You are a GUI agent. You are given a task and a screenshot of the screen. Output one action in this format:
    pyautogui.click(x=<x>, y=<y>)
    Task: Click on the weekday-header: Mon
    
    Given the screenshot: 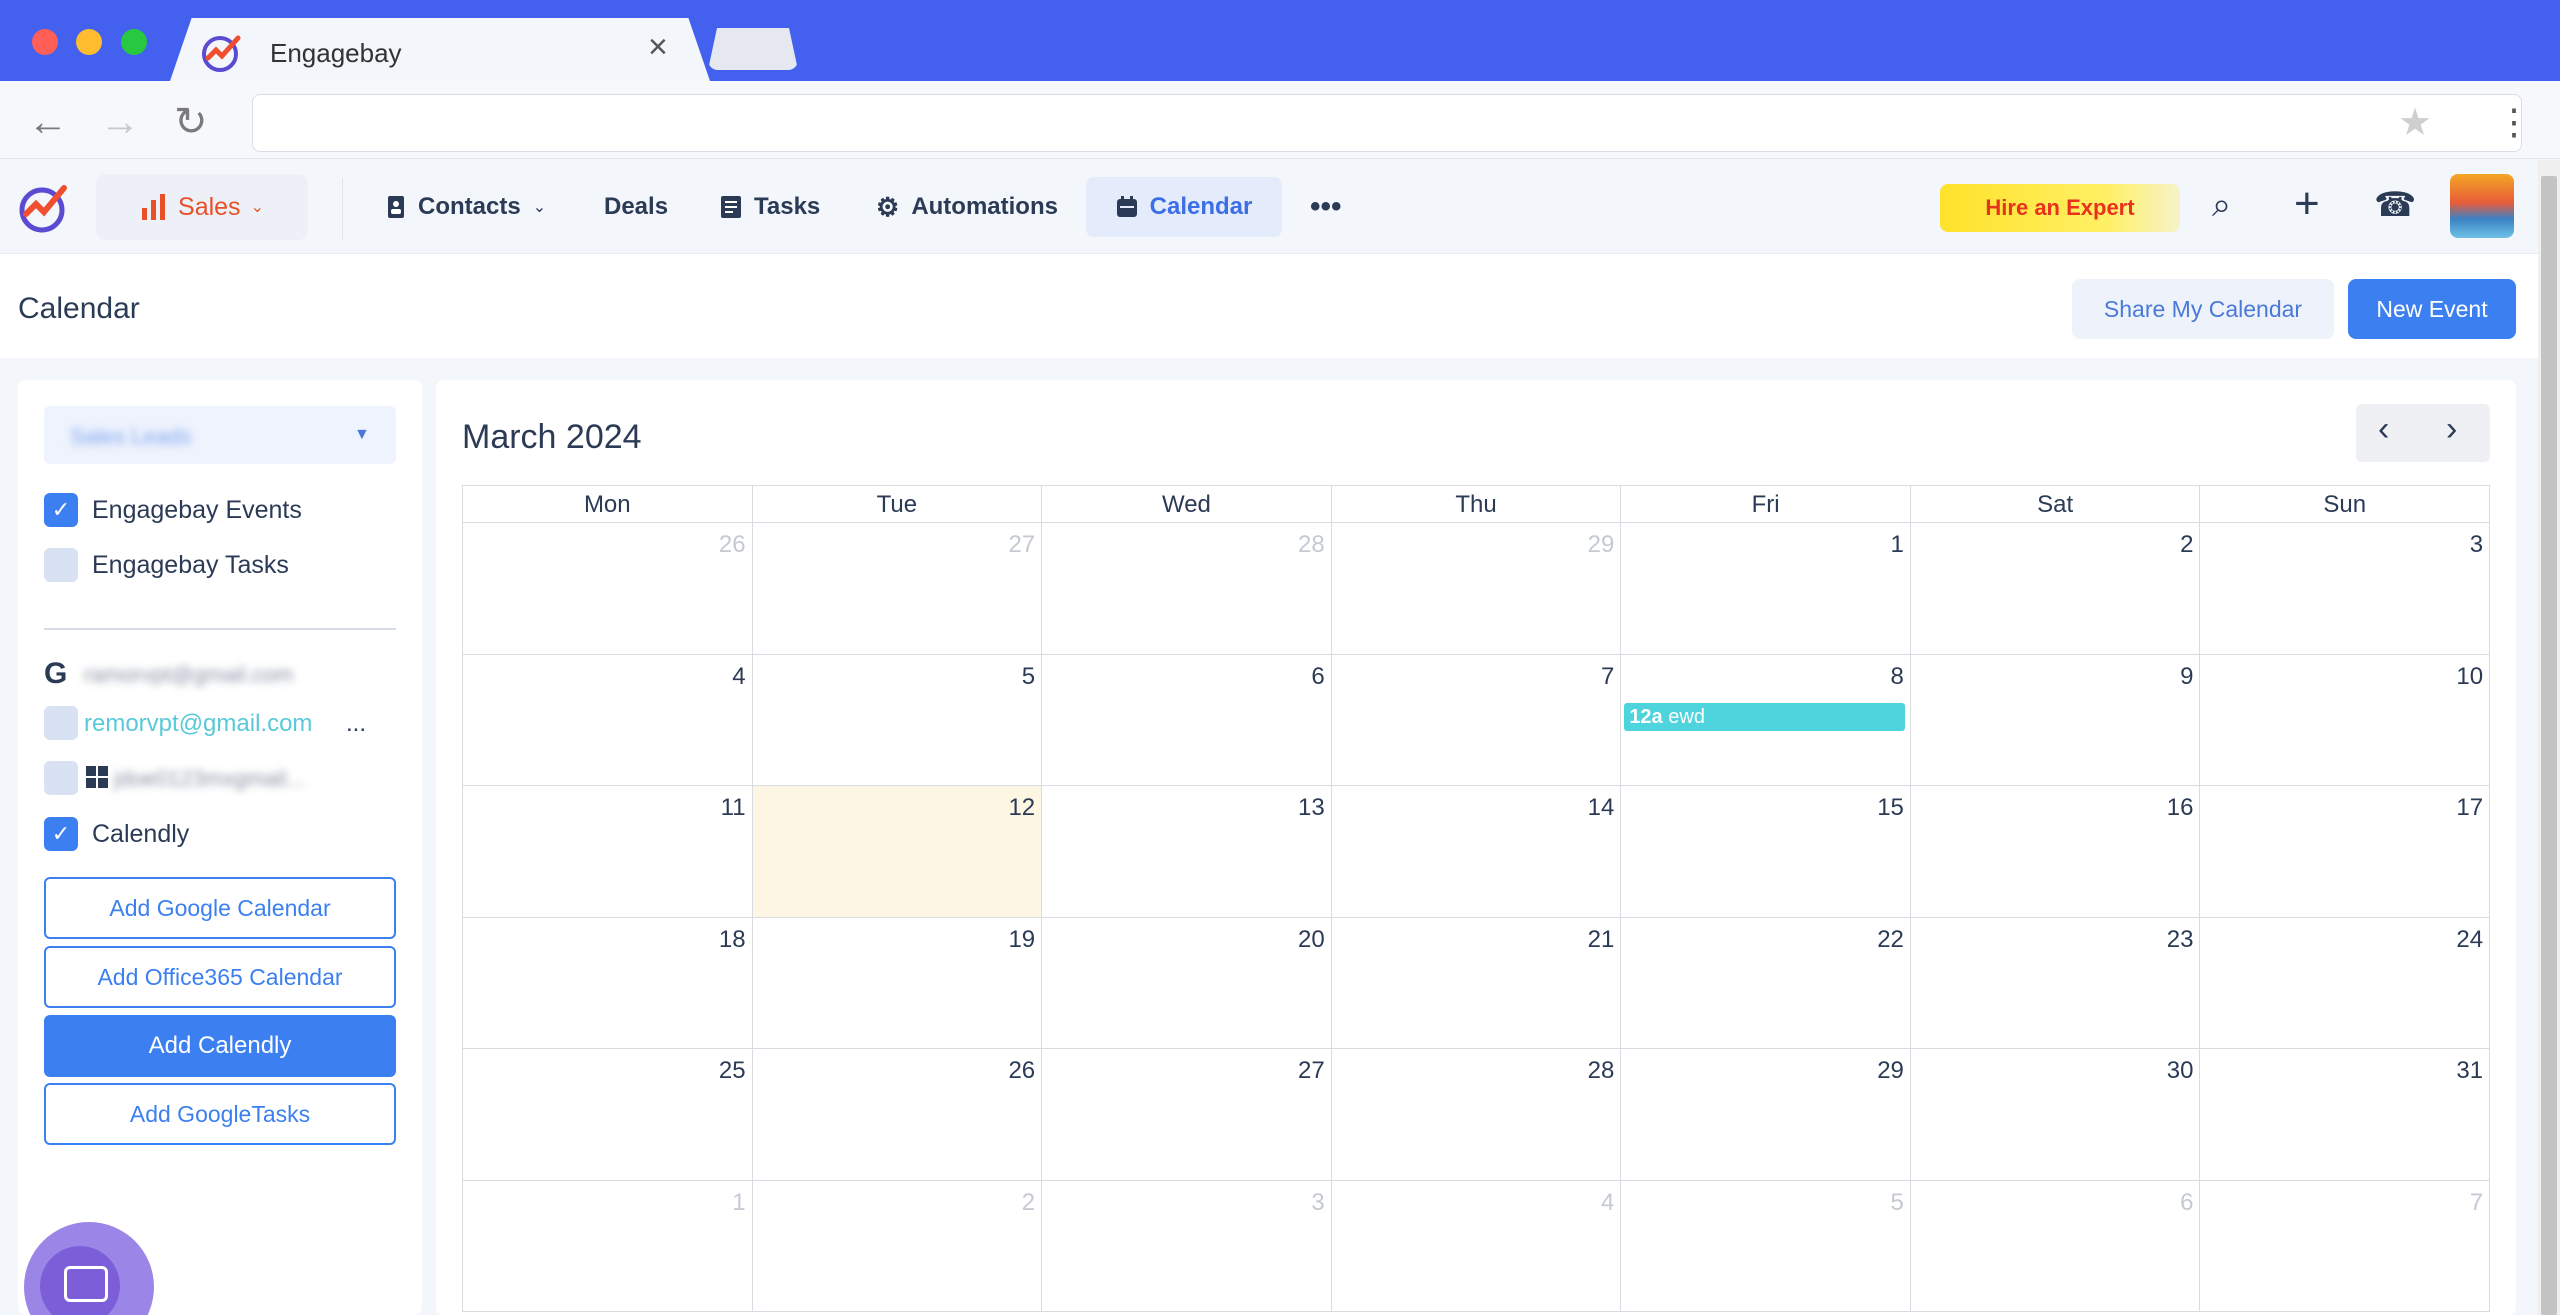 What is the action you would take?
    pyautogui.click(x=608, y=504)
    